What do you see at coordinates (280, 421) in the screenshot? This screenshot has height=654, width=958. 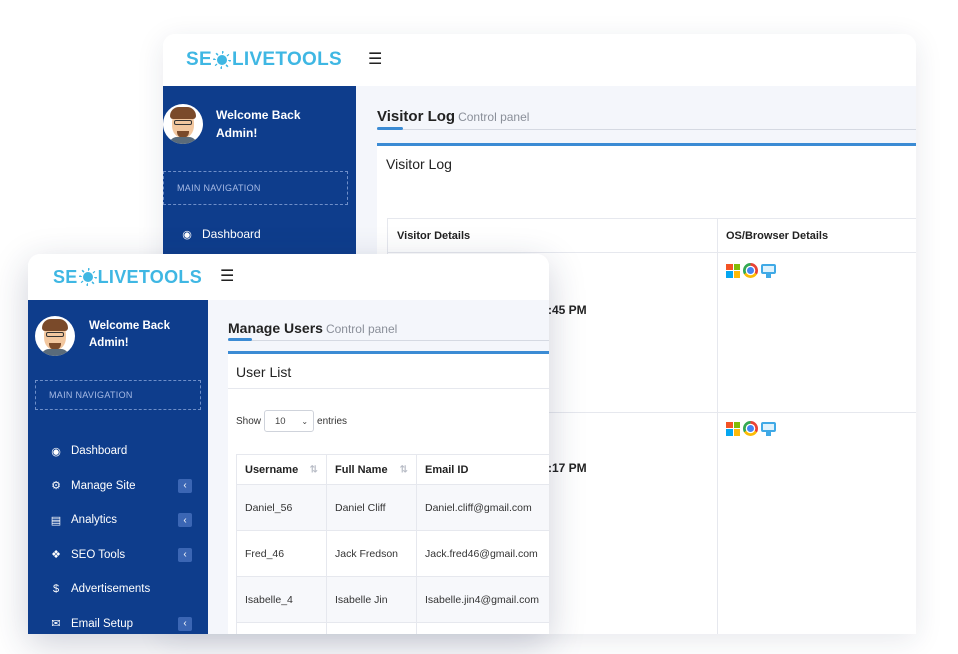 I see `entries-select-value: 10` at bounding box center [280, 421].